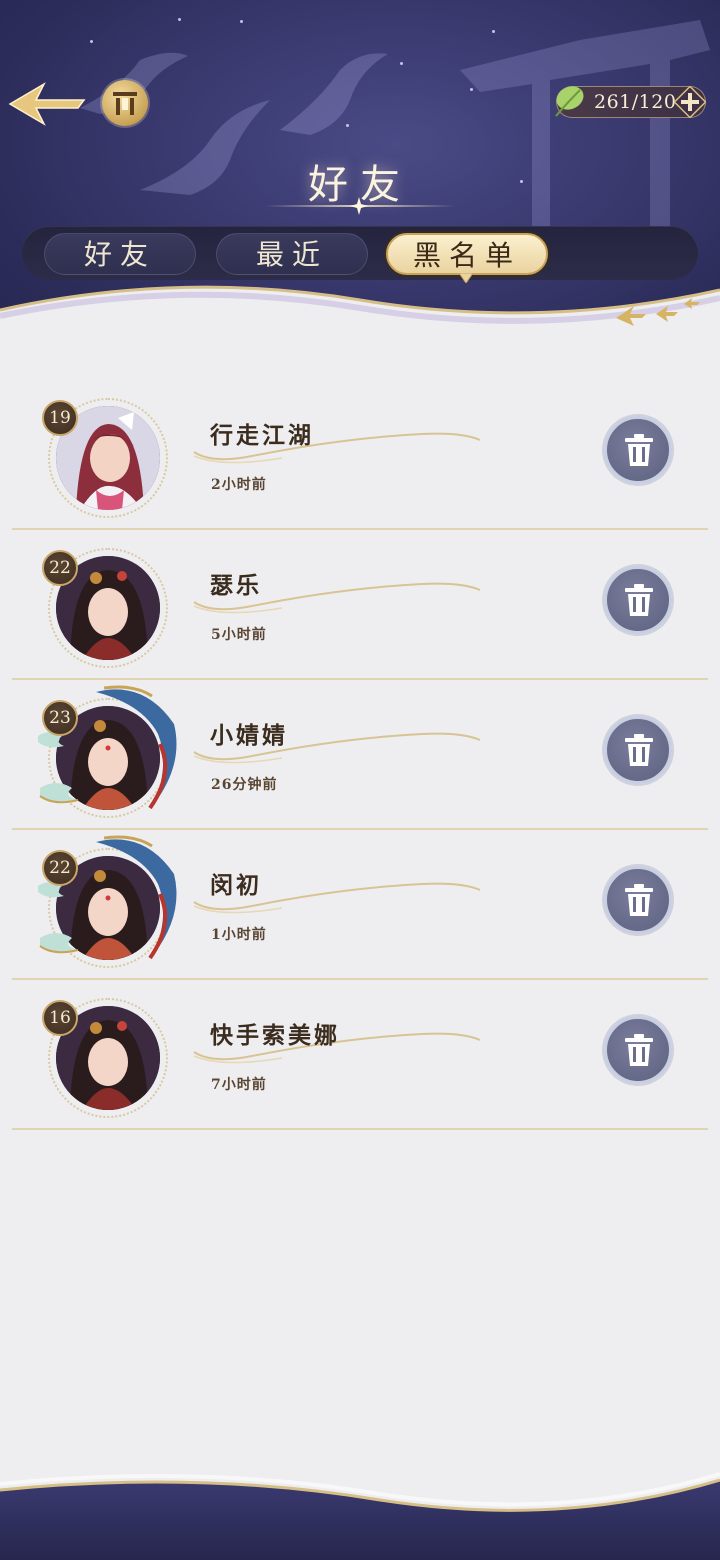  I want to click on gate-menu-button, so click(125, 103).